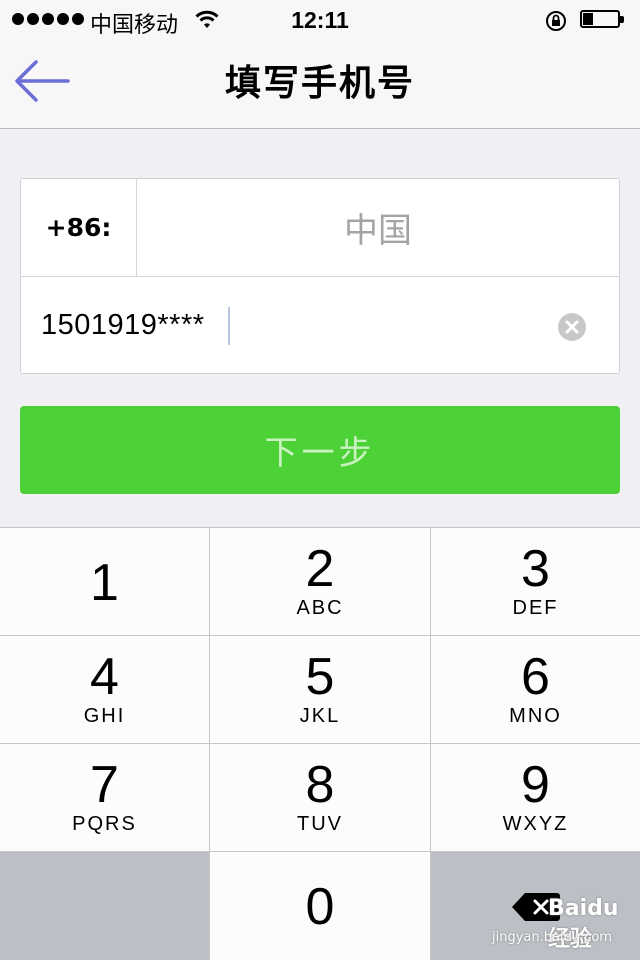 The width and height of the screenshot is (640, 960). I want to click on key-letters: PQRS, so click(104, 824).